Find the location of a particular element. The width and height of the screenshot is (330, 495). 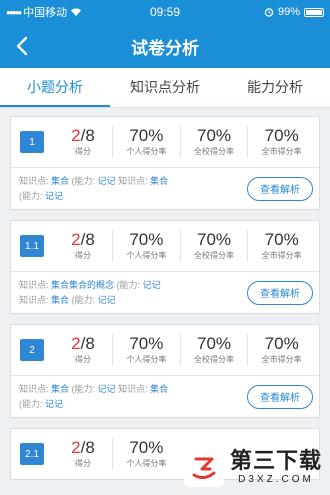

tab-question-analysis: 小题分析 is located at coordinates (55, 87).